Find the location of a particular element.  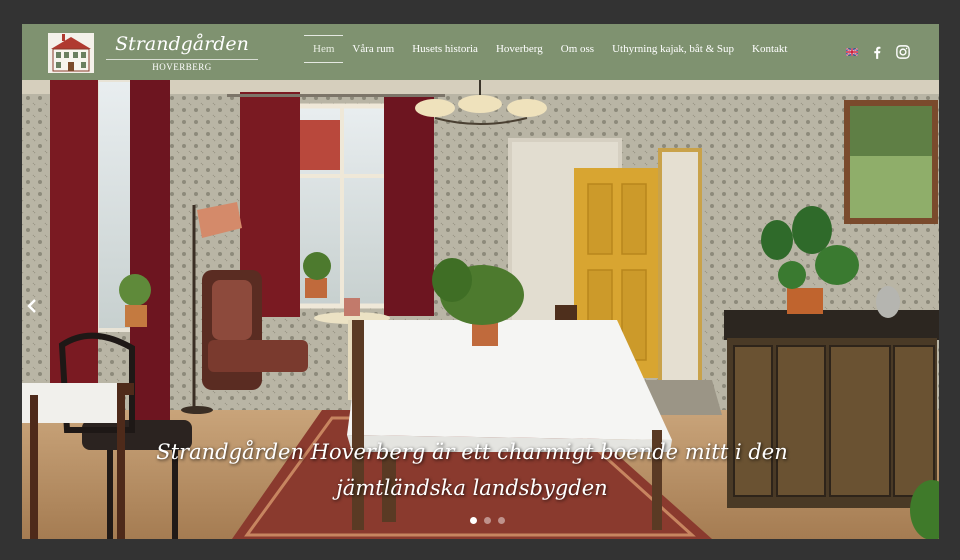

brand-subtitle: HOVERBERG is located at coordinates (182, 67).